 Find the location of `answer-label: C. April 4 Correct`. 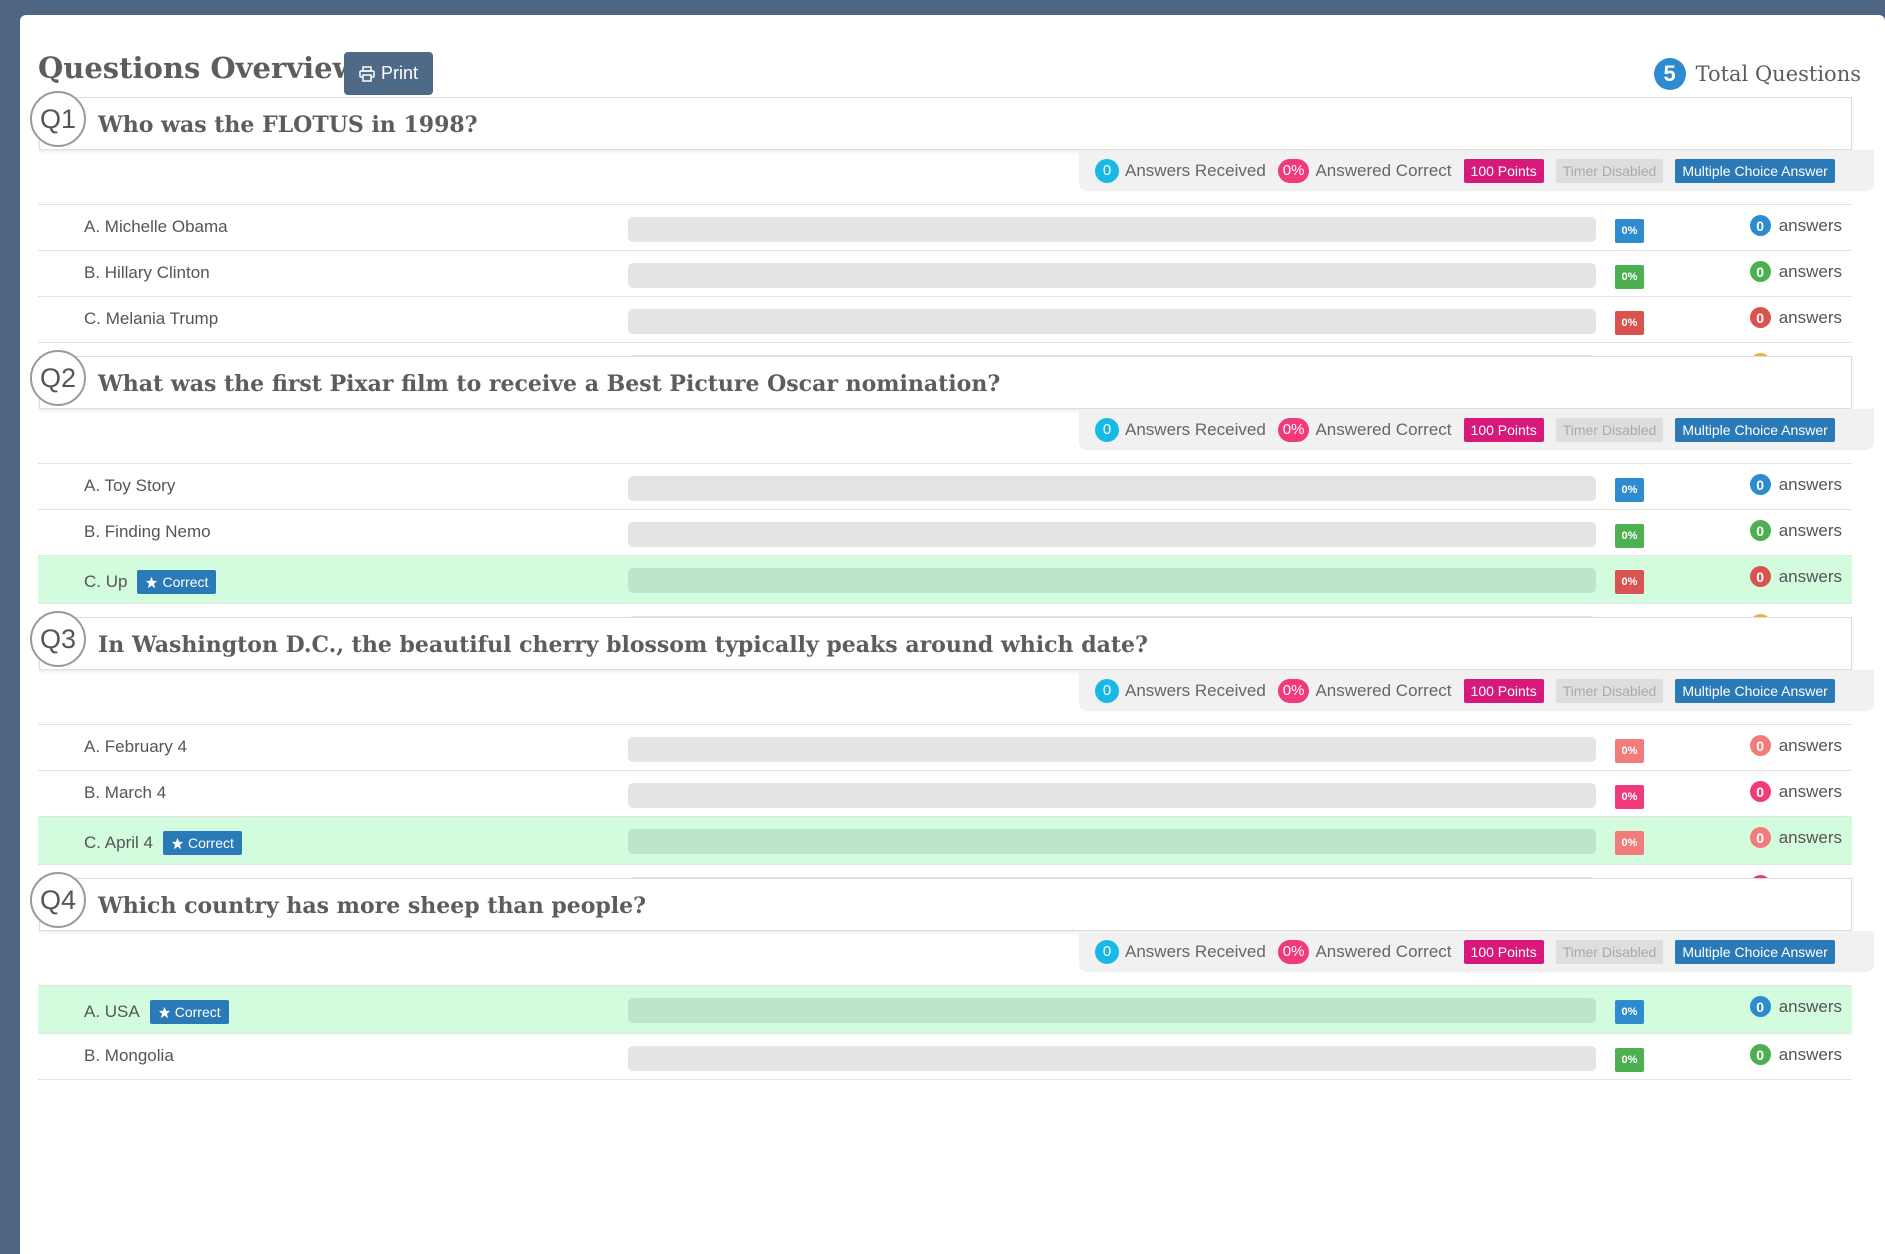

answer-label: C. April 4 Correct is located at coordinates (163, 843).